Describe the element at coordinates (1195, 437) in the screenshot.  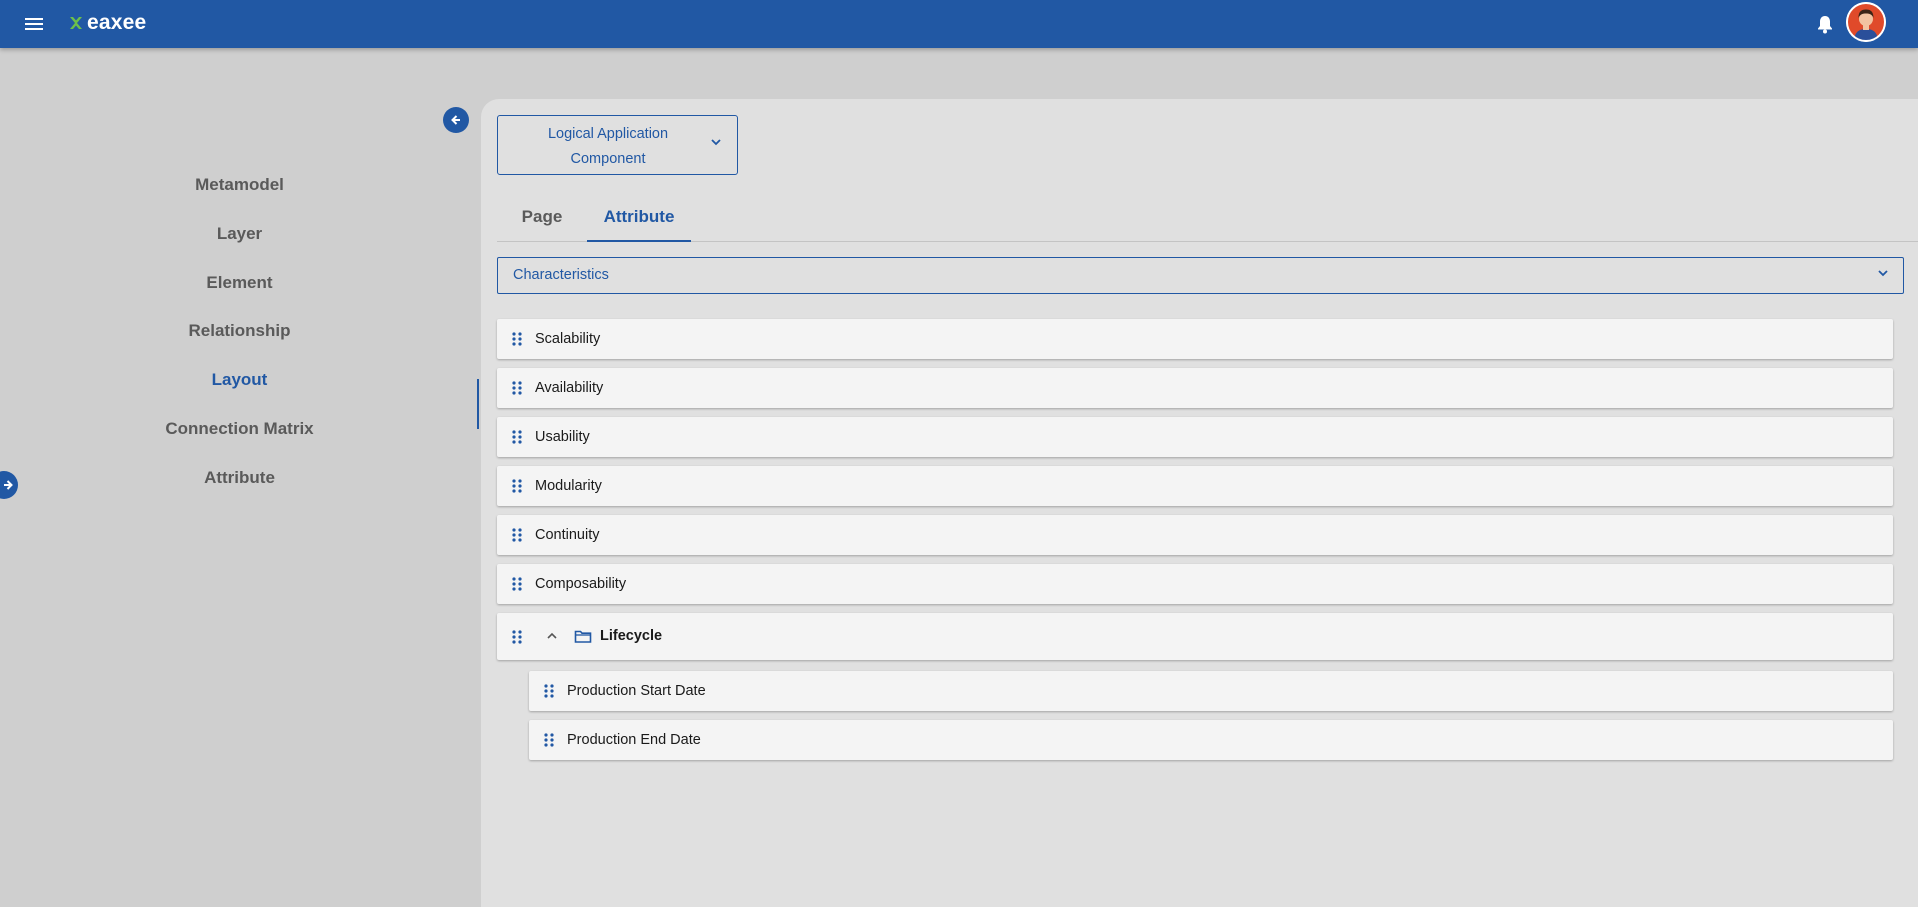
I see `attribute-row: Usability` at that location.